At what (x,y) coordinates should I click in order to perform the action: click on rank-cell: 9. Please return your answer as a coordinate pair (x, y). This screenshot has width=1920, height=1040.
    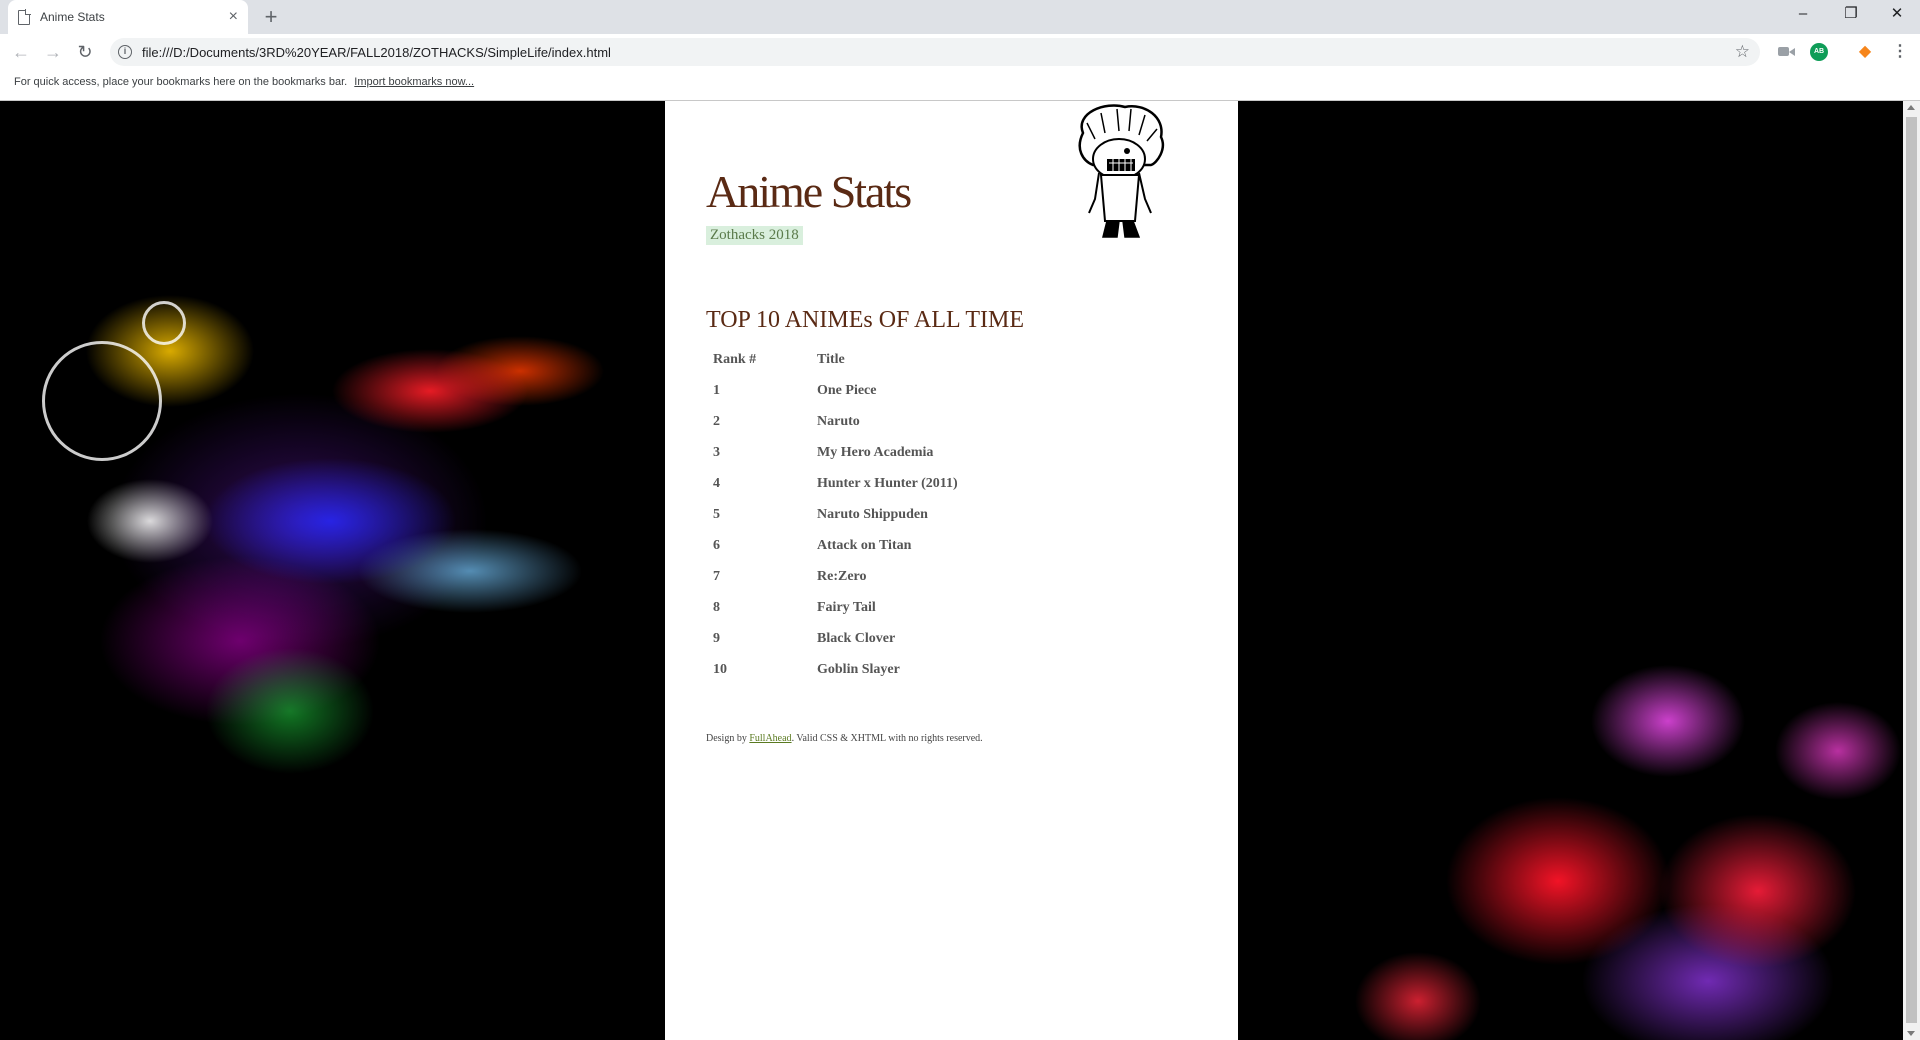
    Looking at the image, I should click on (716, 638).